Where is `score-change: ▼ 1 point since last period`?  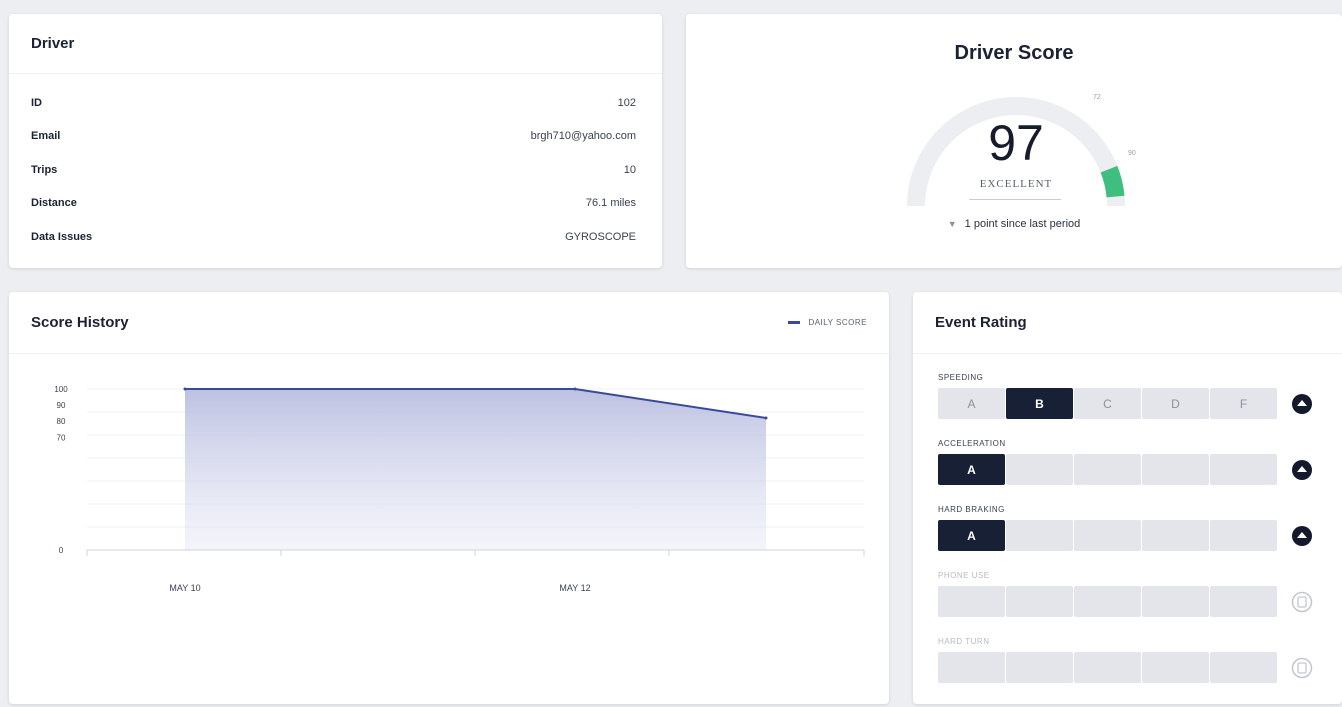 score-change: ▼ 1 point since last period is located at coordinates (1014, 224).